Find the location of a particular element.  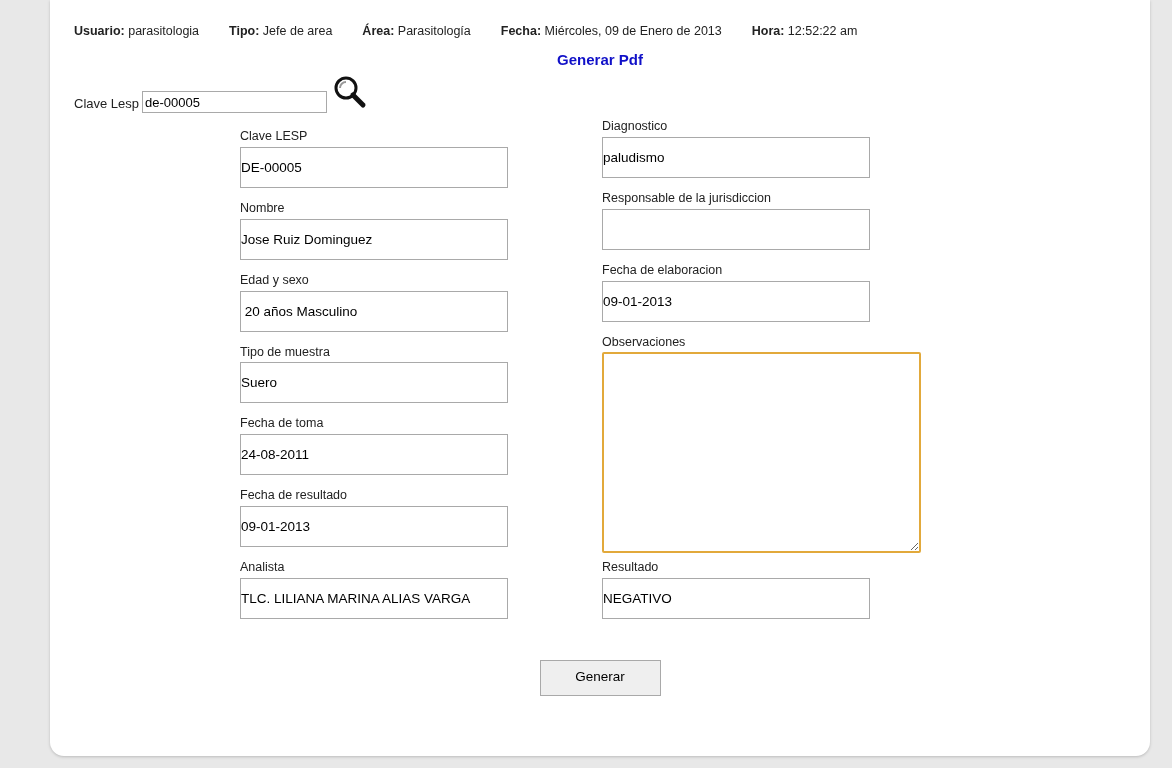

search-field: de-00005 is located at coordinates (235, 102).